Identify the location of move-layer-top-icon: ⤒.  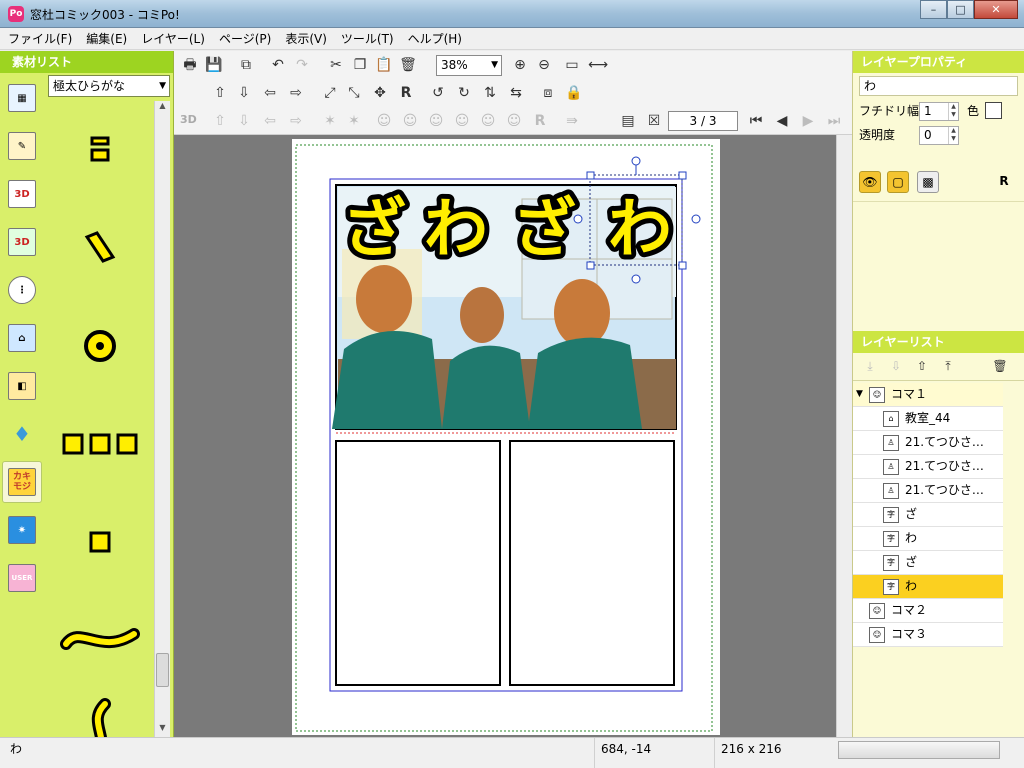
(948, 366).